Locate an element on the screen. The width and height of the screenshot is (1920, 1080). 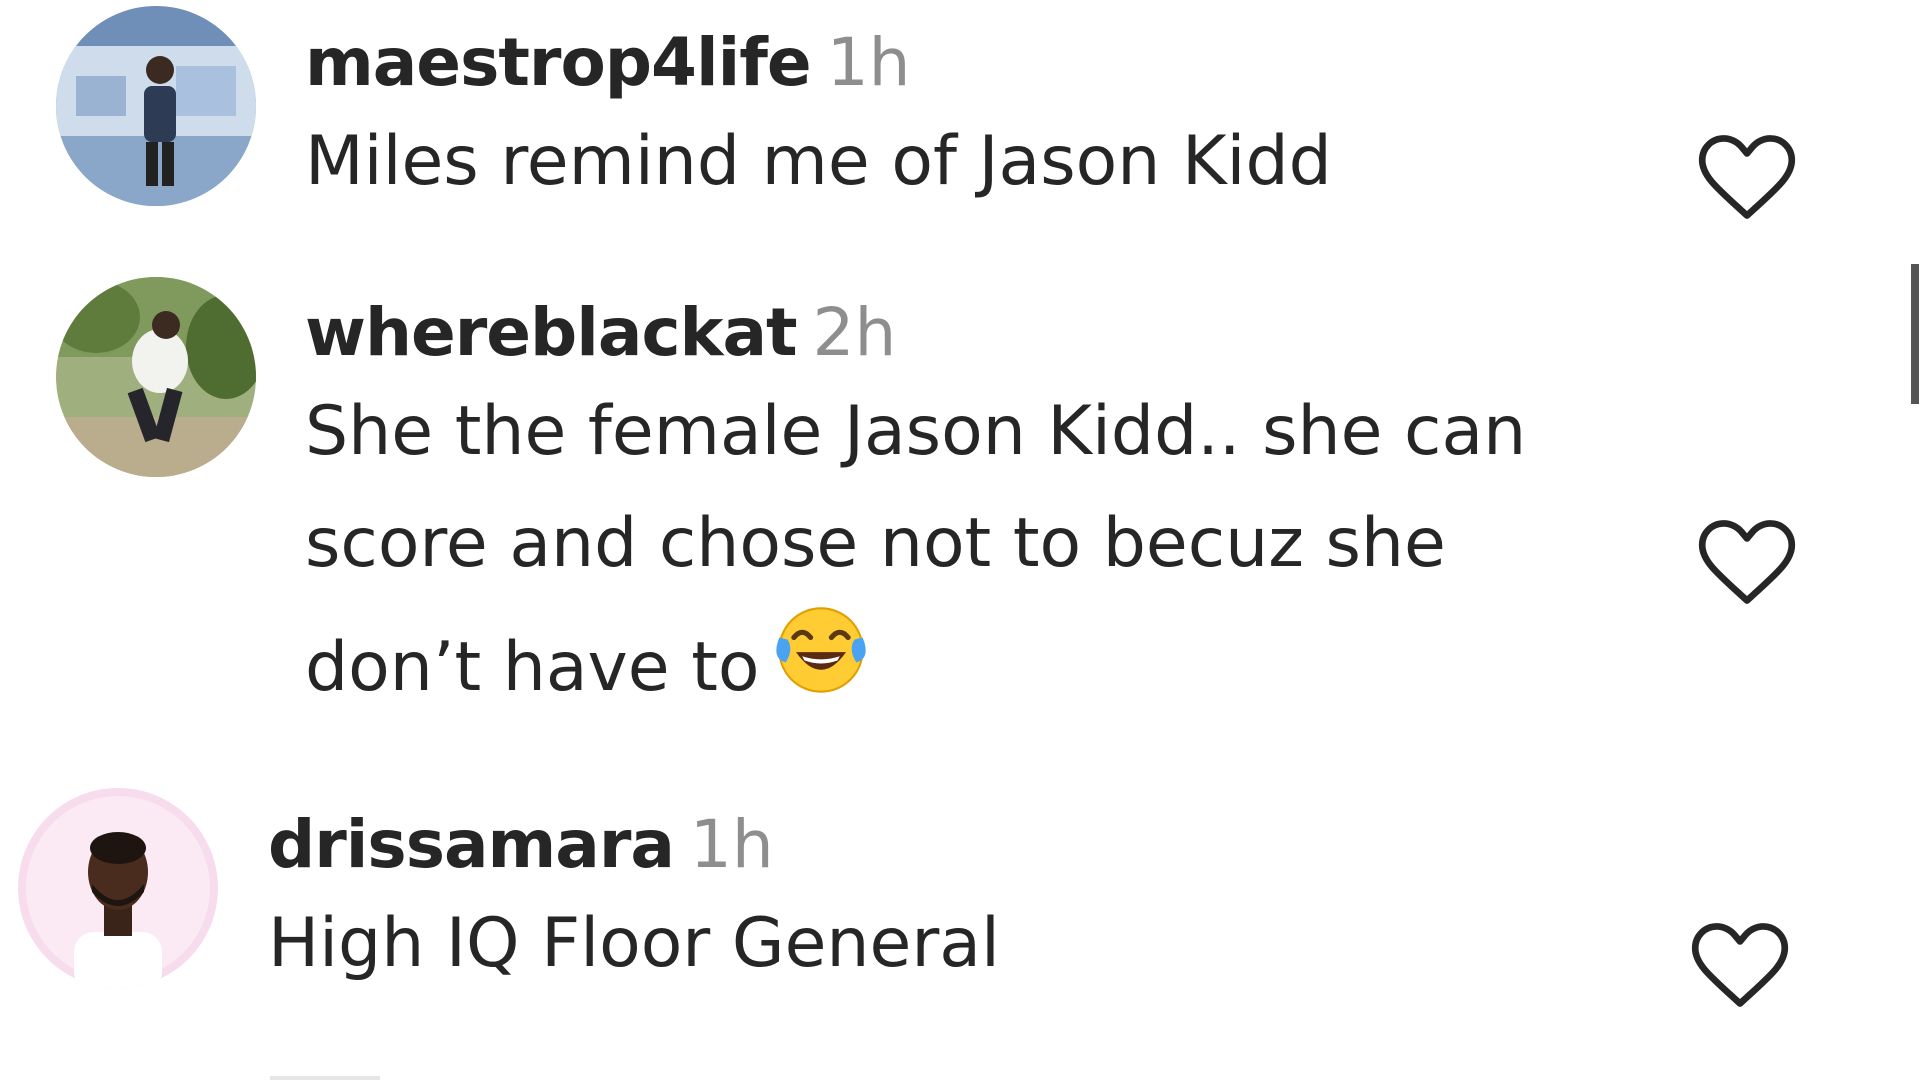
username: drissamara is located at coordinates (471, 844).